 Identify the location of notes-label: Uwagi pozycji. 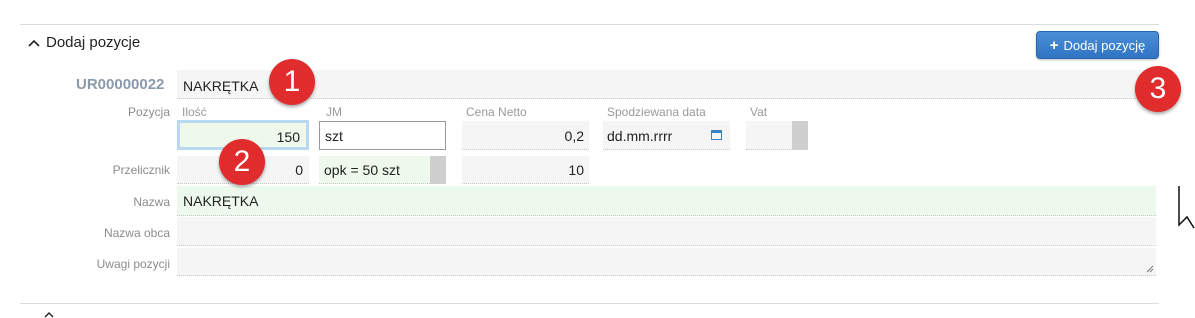
(133, 264).